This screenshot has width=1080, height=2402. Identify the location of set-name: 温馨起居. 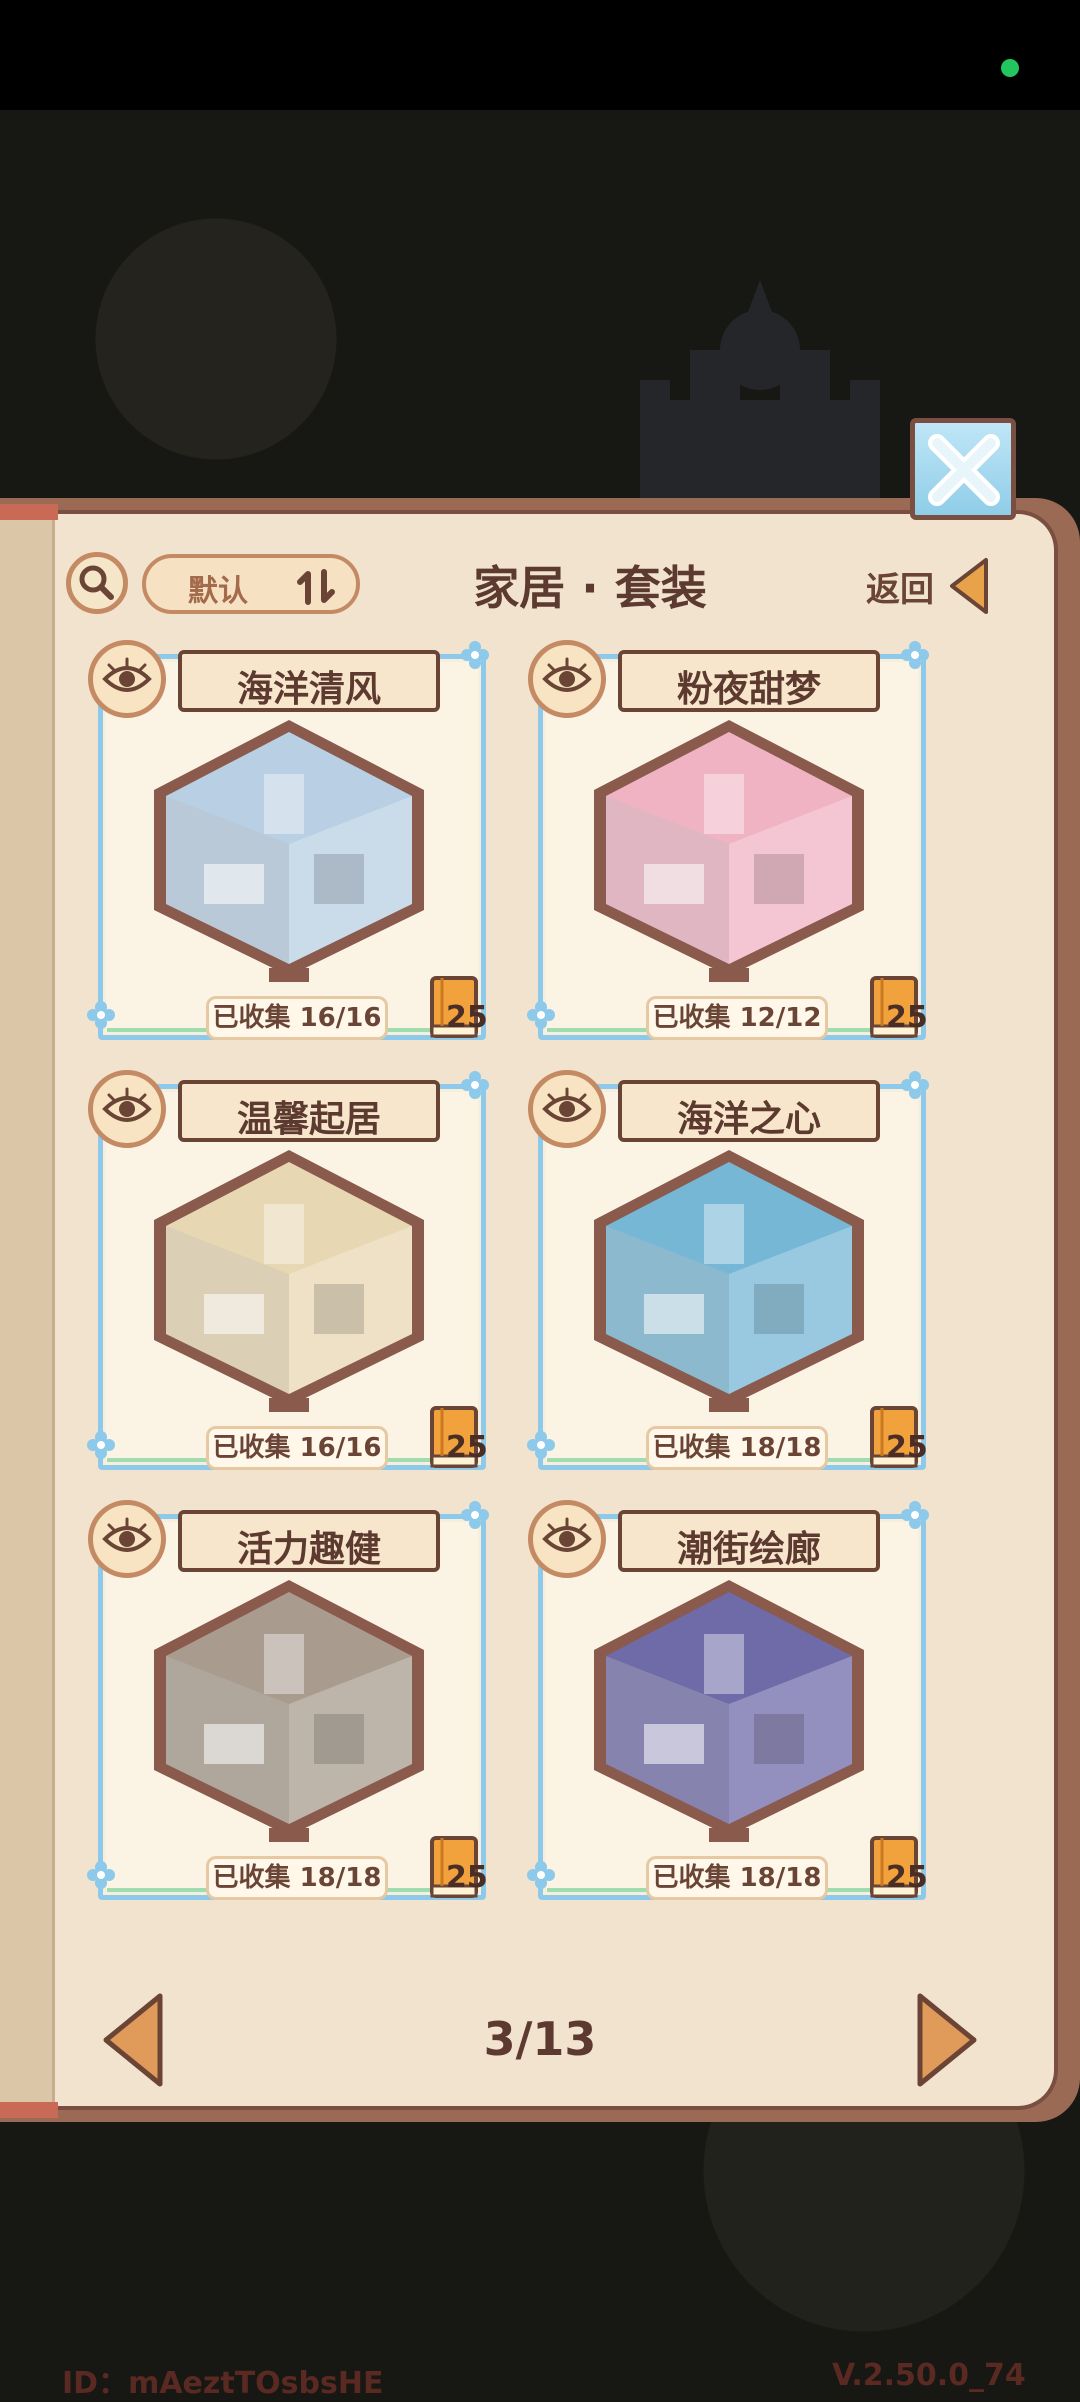
(308, 1119).